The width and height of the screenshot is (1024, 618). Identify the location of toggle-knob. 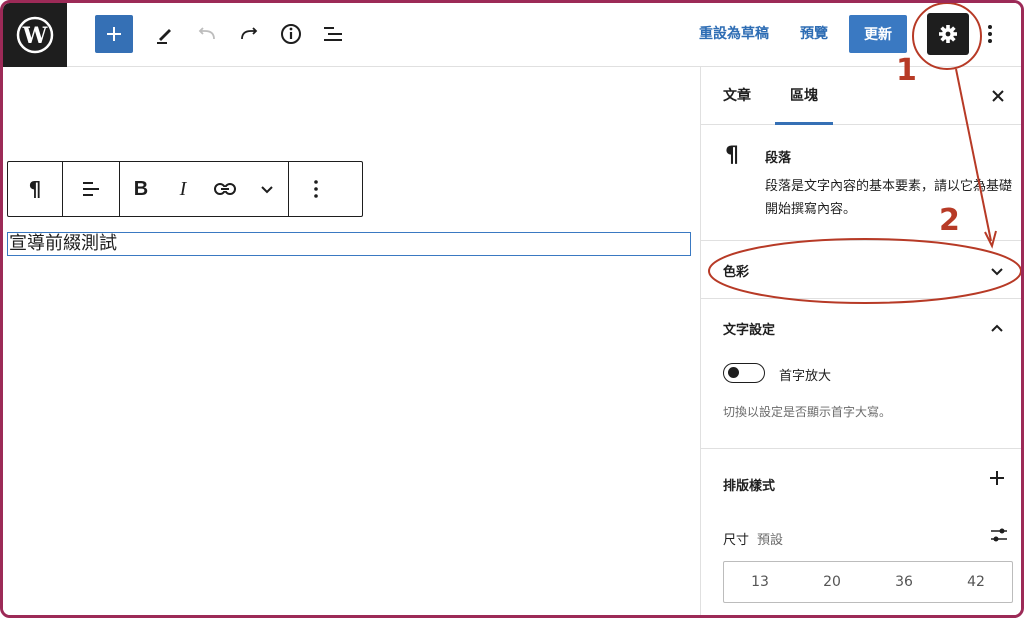
(733, 372).